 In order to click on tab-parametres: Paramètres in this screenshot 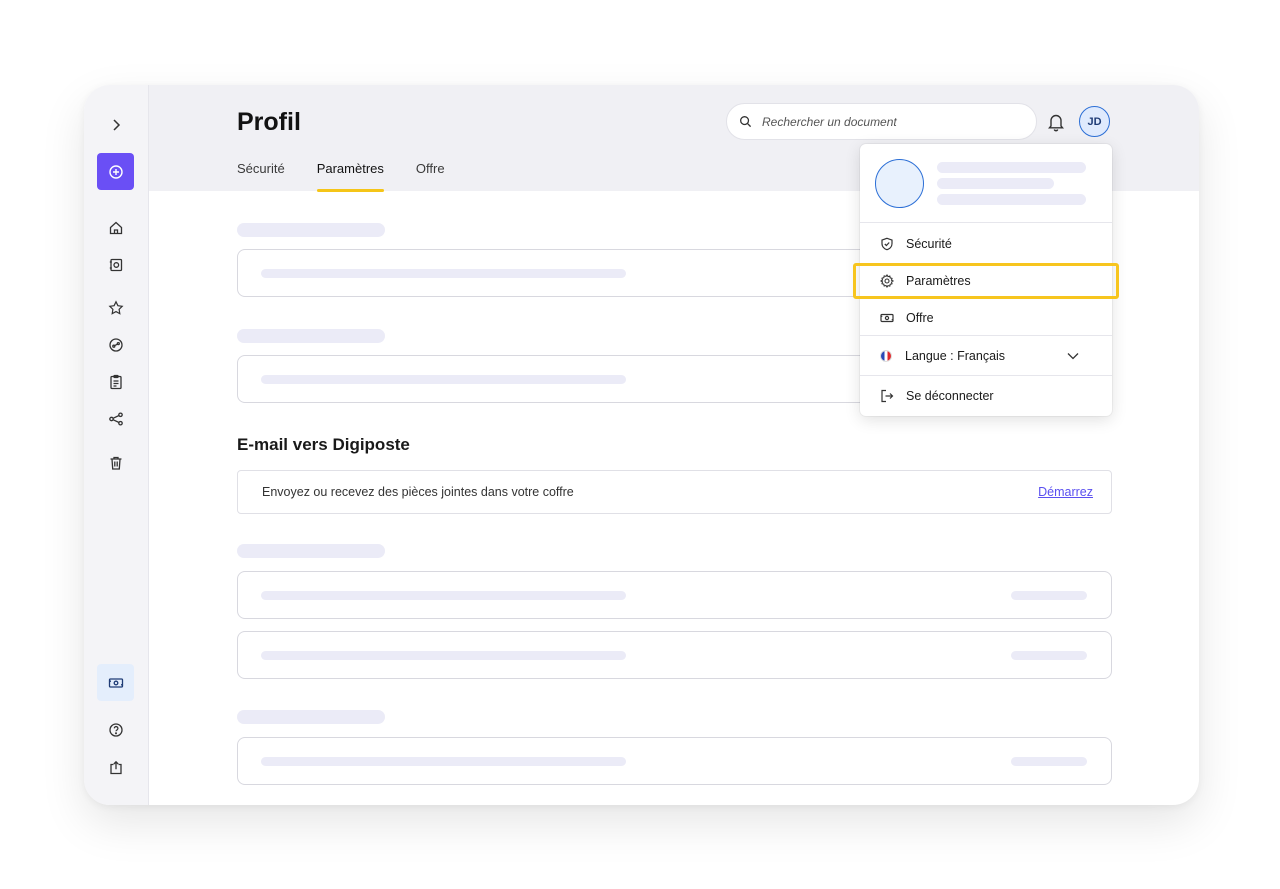, I will do `click(350, 176)`.